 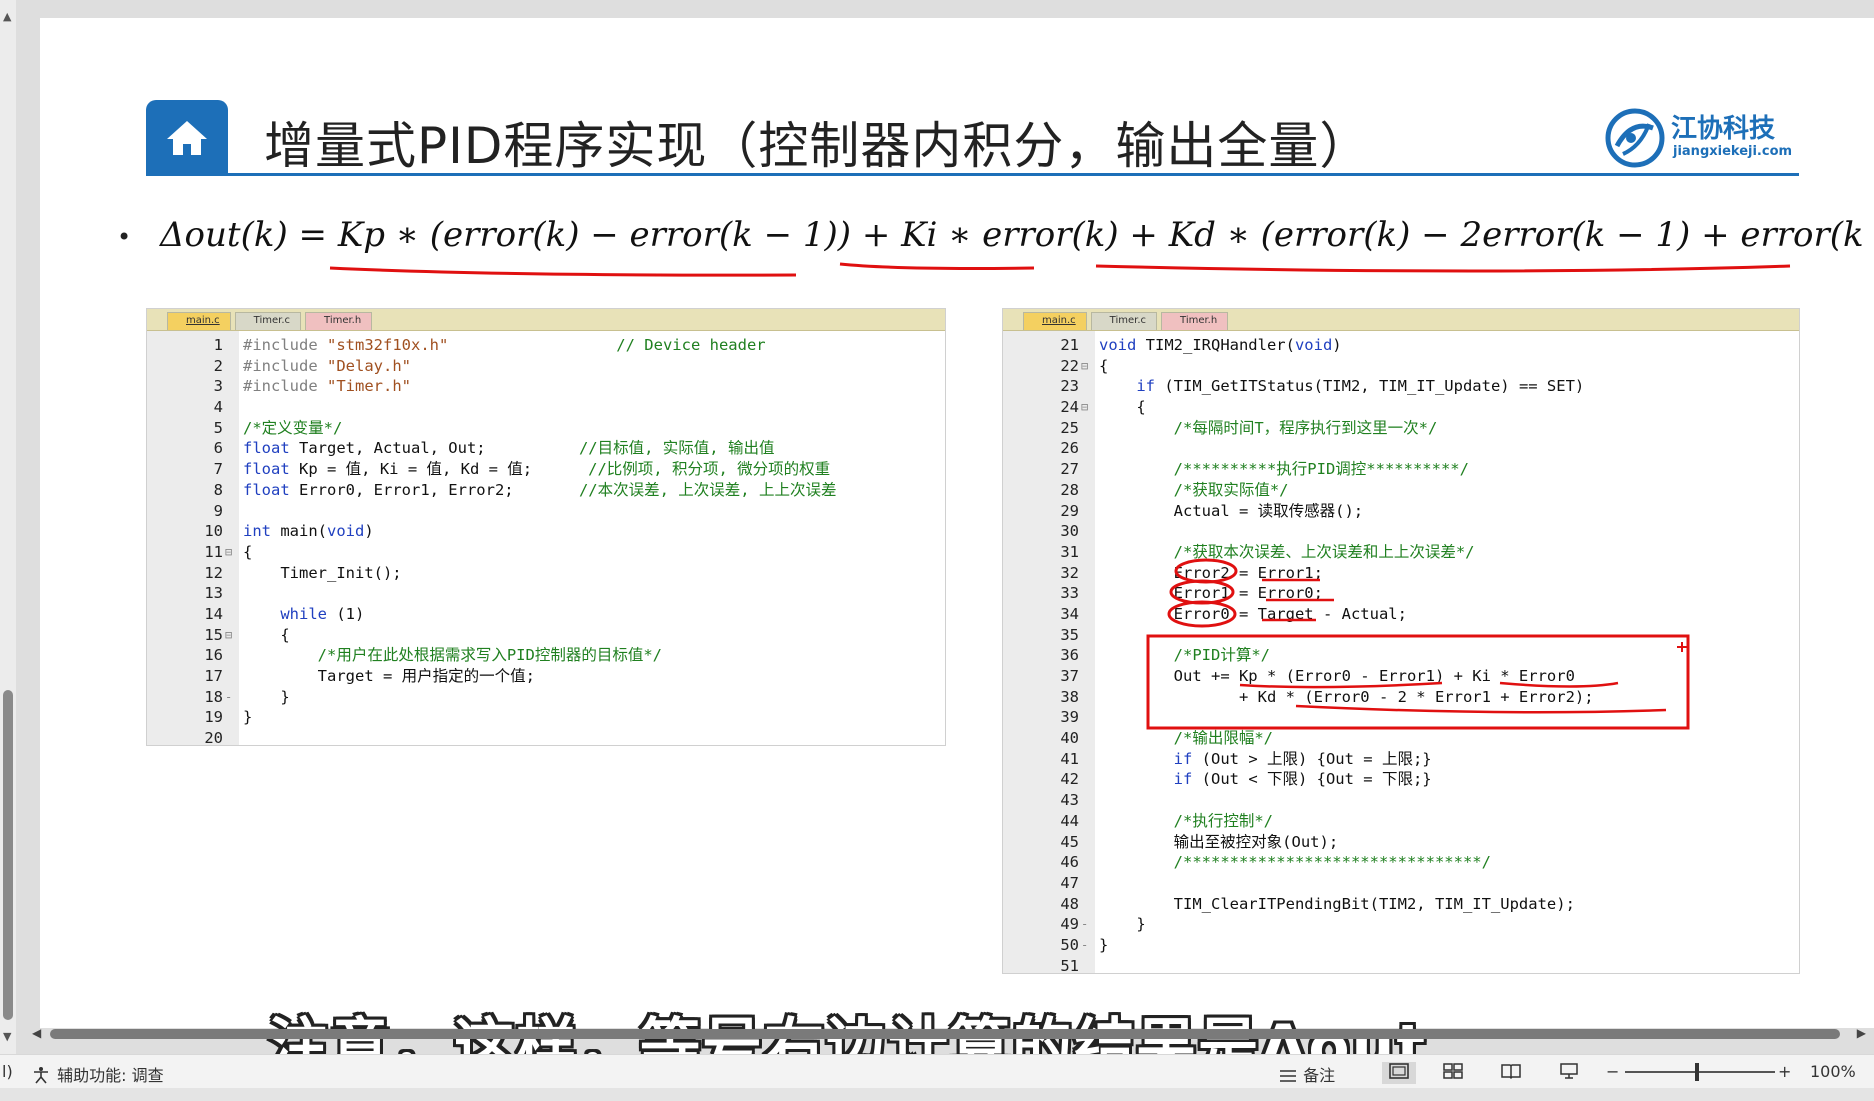 I want to click on code-line: 43, so click(x=1401, y=800).